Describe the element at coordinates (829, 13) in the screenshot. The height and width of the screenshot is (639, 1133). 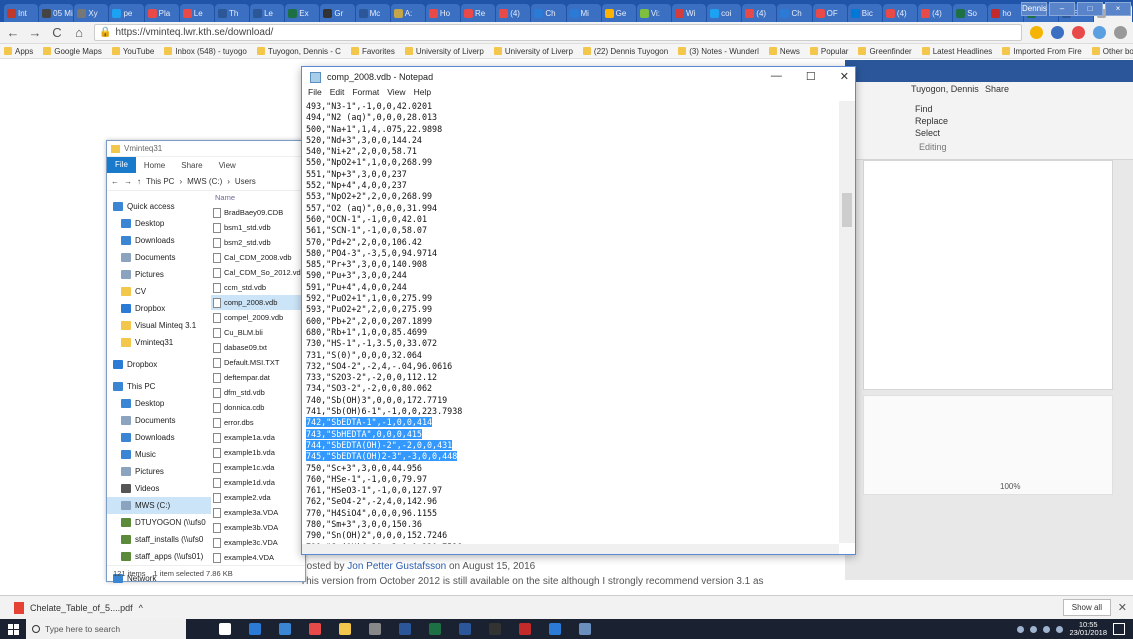
I see `browser-tab: OF` at that location.